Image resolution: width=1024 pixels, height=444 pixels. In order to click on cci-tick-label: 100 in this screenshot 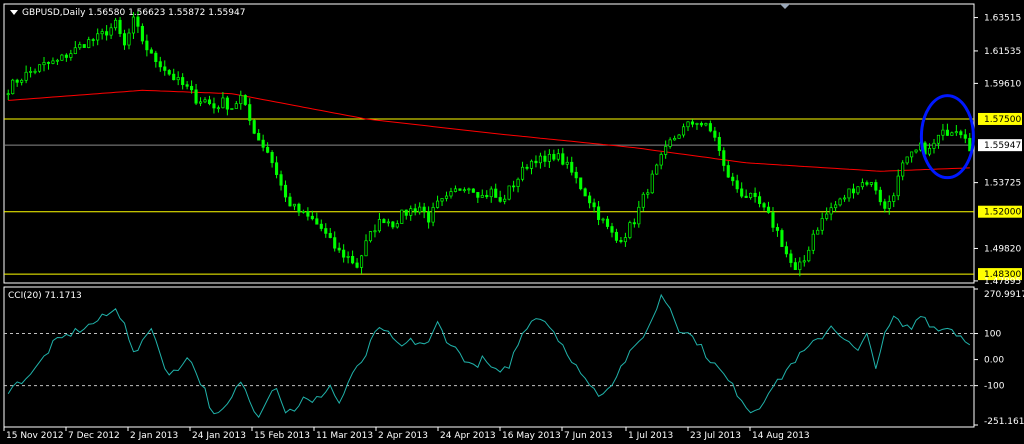, I will do `click(992, 335)`.